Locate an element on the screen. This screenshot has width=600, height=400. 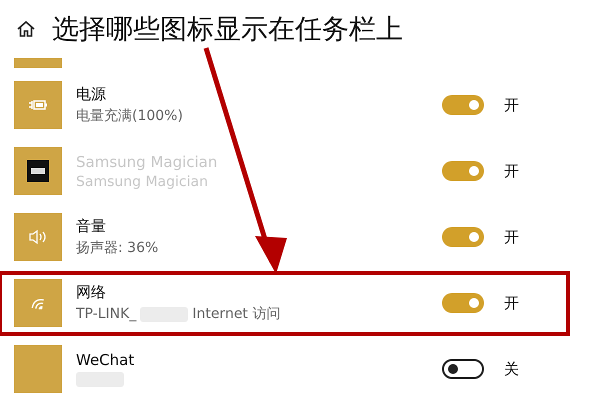
page-title: 选择哪些图标显示在任务栏上 is located at coordinates (227, 30).